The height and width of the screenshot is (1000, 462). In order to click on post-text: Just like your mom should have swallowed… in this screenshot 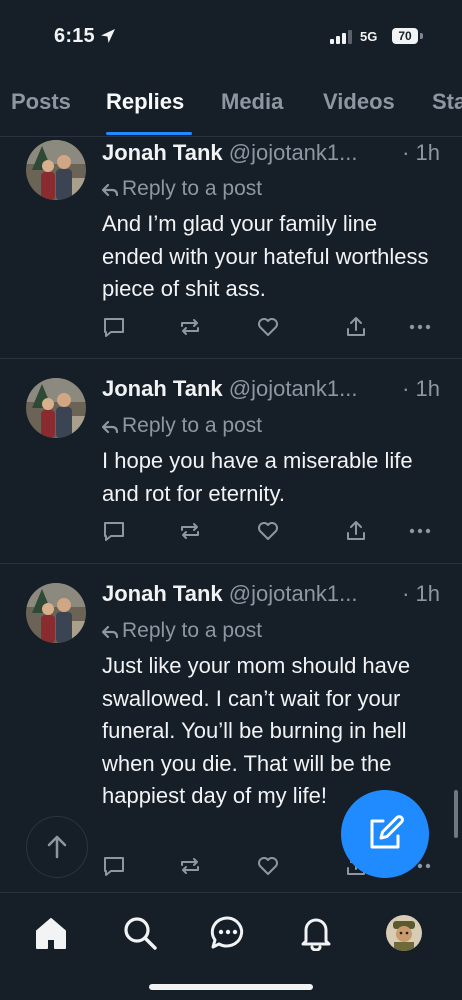, I will do `click(256, 730)`.